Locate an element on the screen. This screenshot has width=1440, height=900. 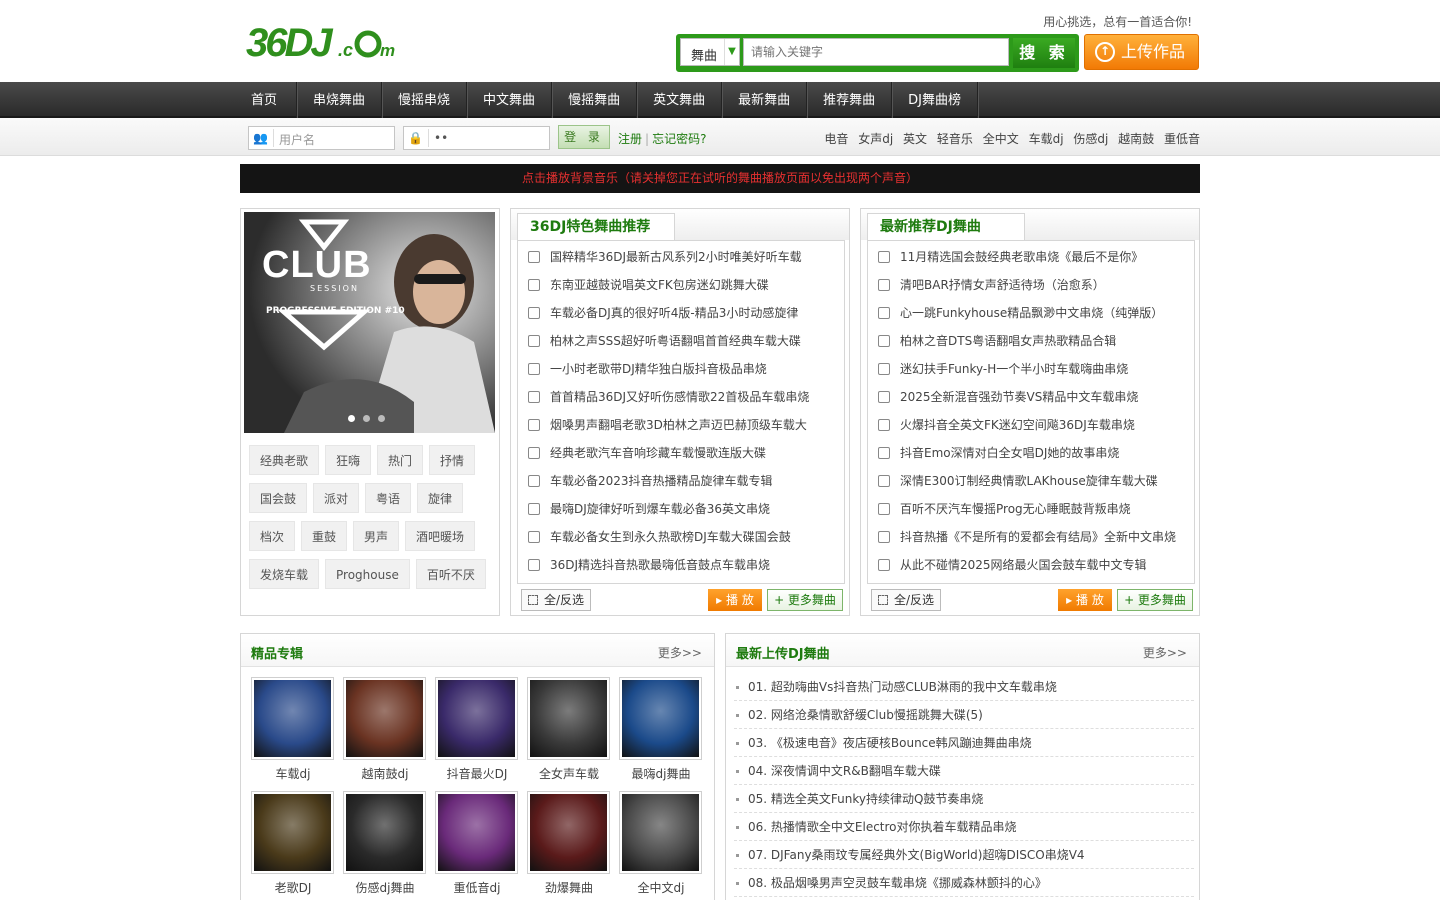
recommended-title: 最新推荐DJ舞曲 is located at coordinates (946, 227).